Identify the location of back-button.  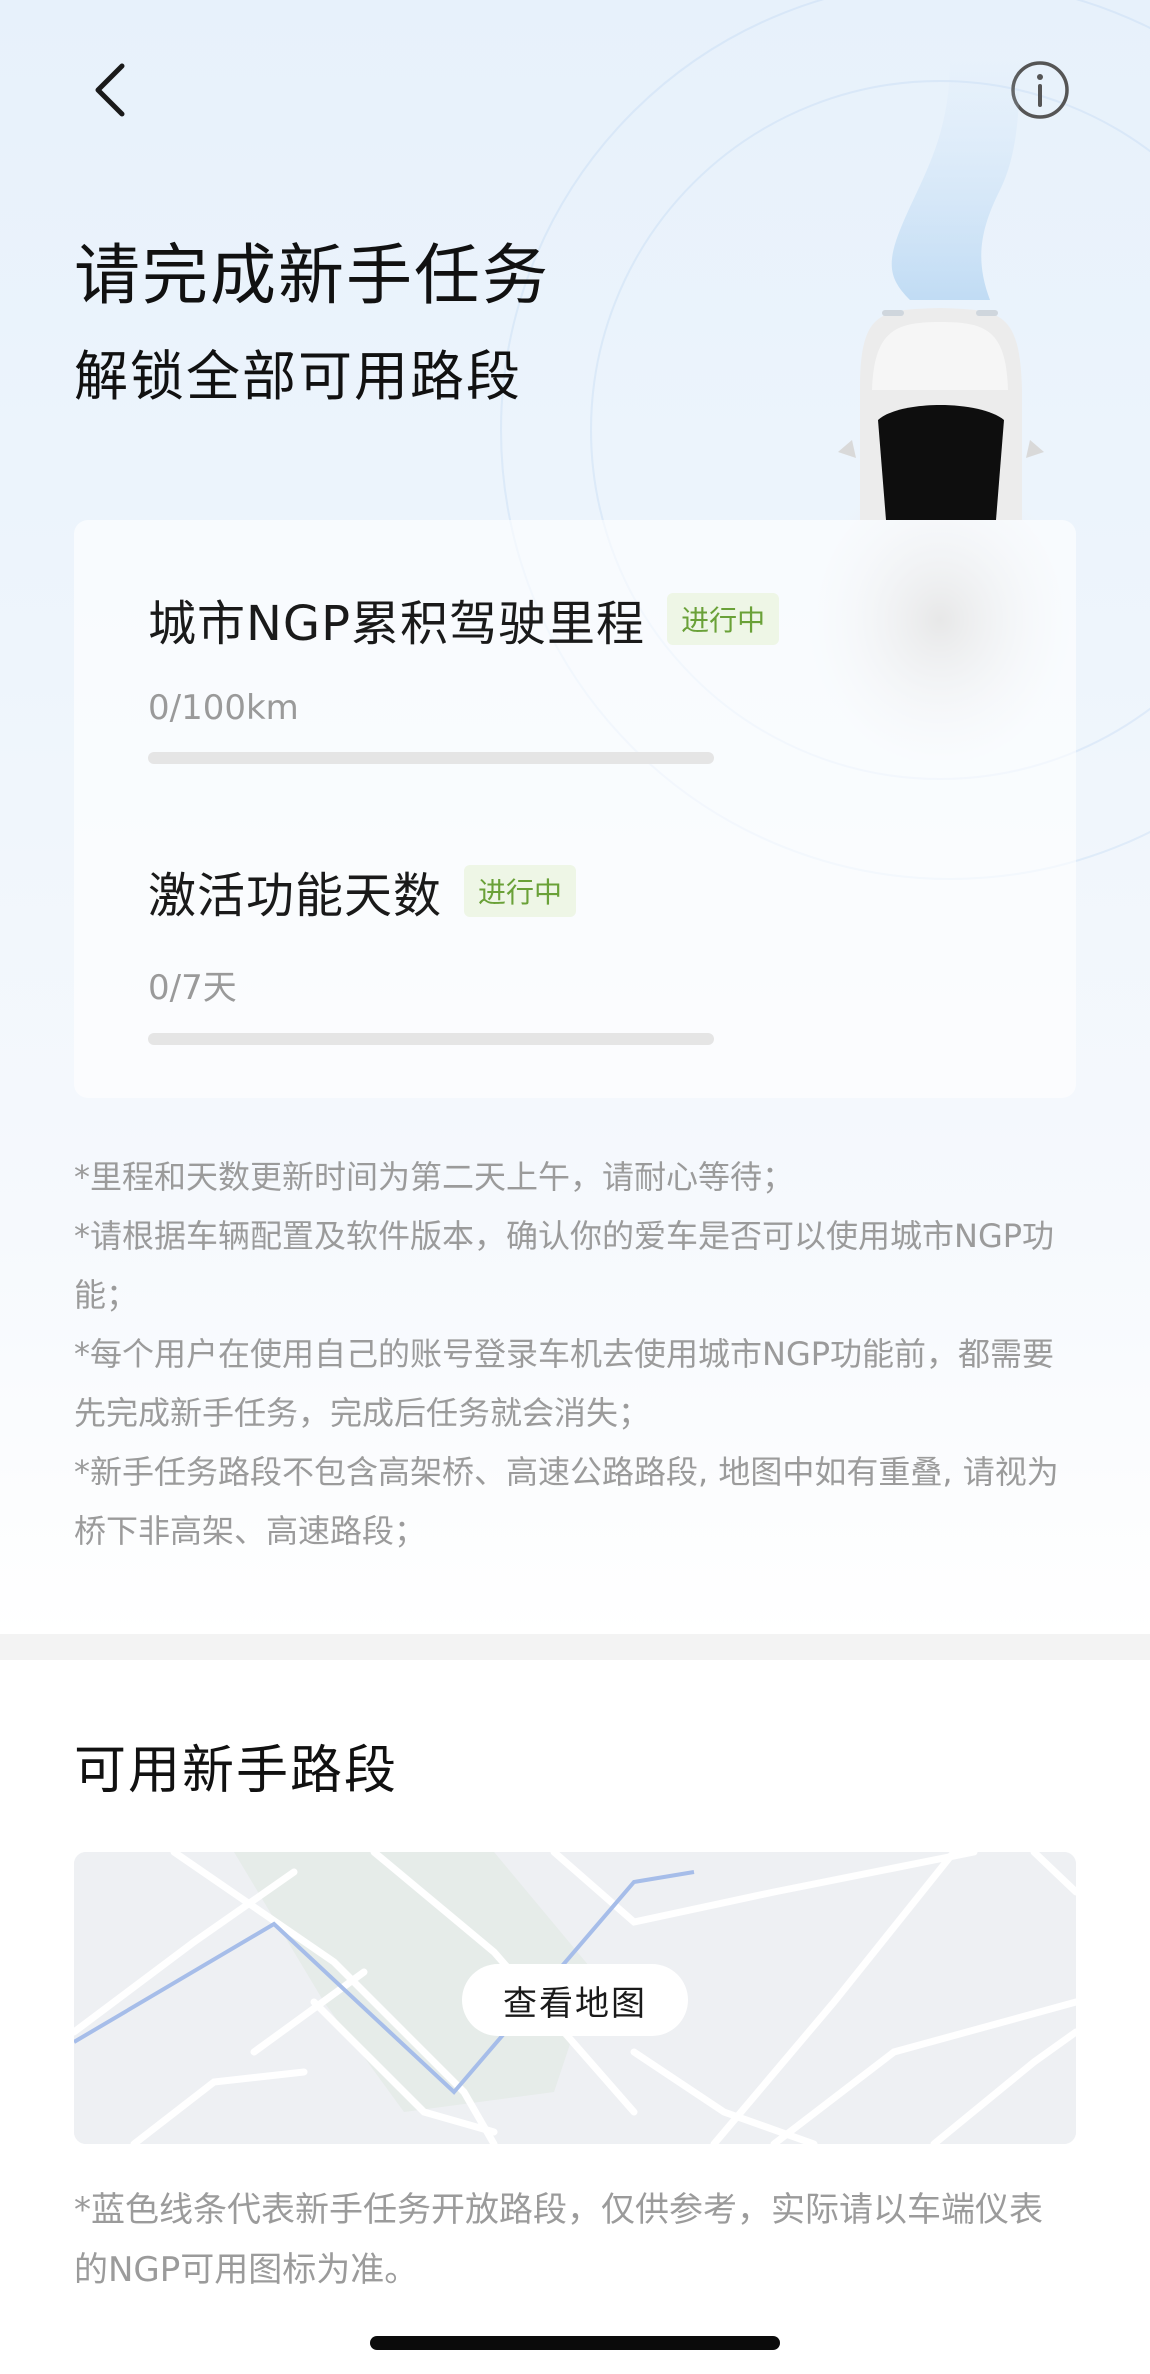
(110, 90).